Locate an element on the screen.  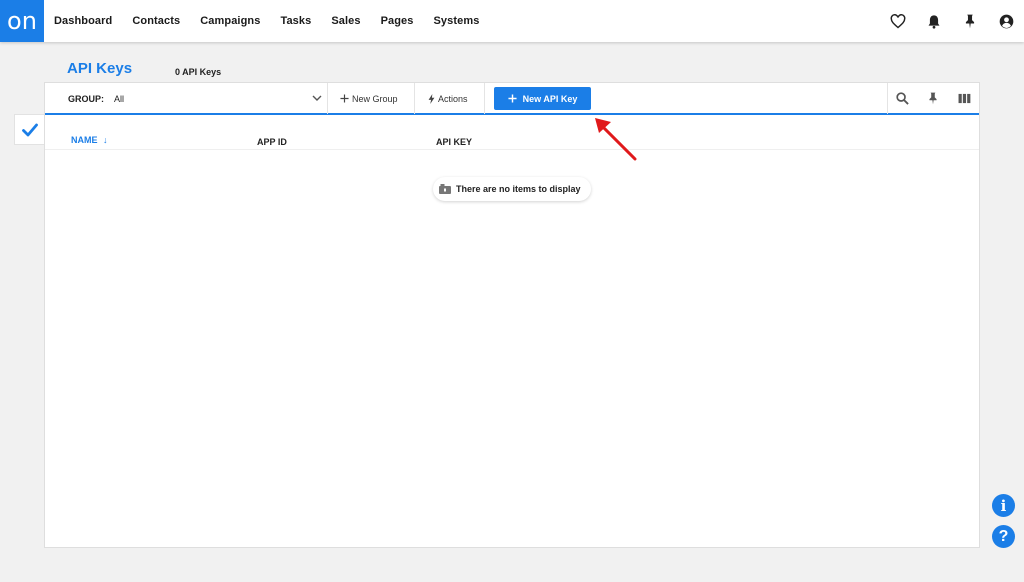
search-icon is located at coordinates (902, 98).